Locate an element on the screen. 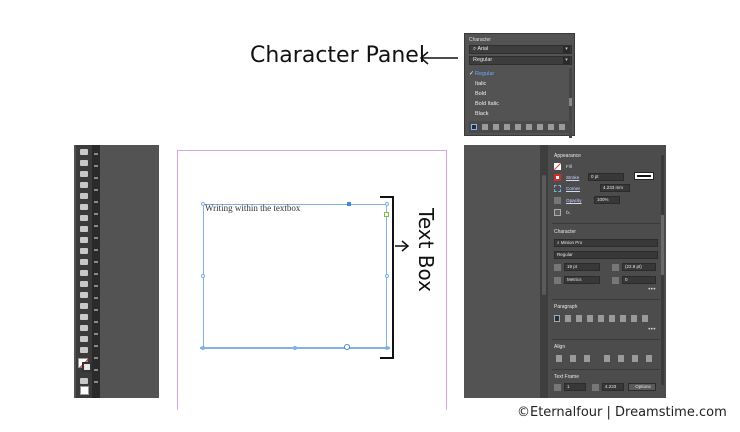 The image size is (740, 432). opacity-field: 100% is located at coordinates (607, 200).